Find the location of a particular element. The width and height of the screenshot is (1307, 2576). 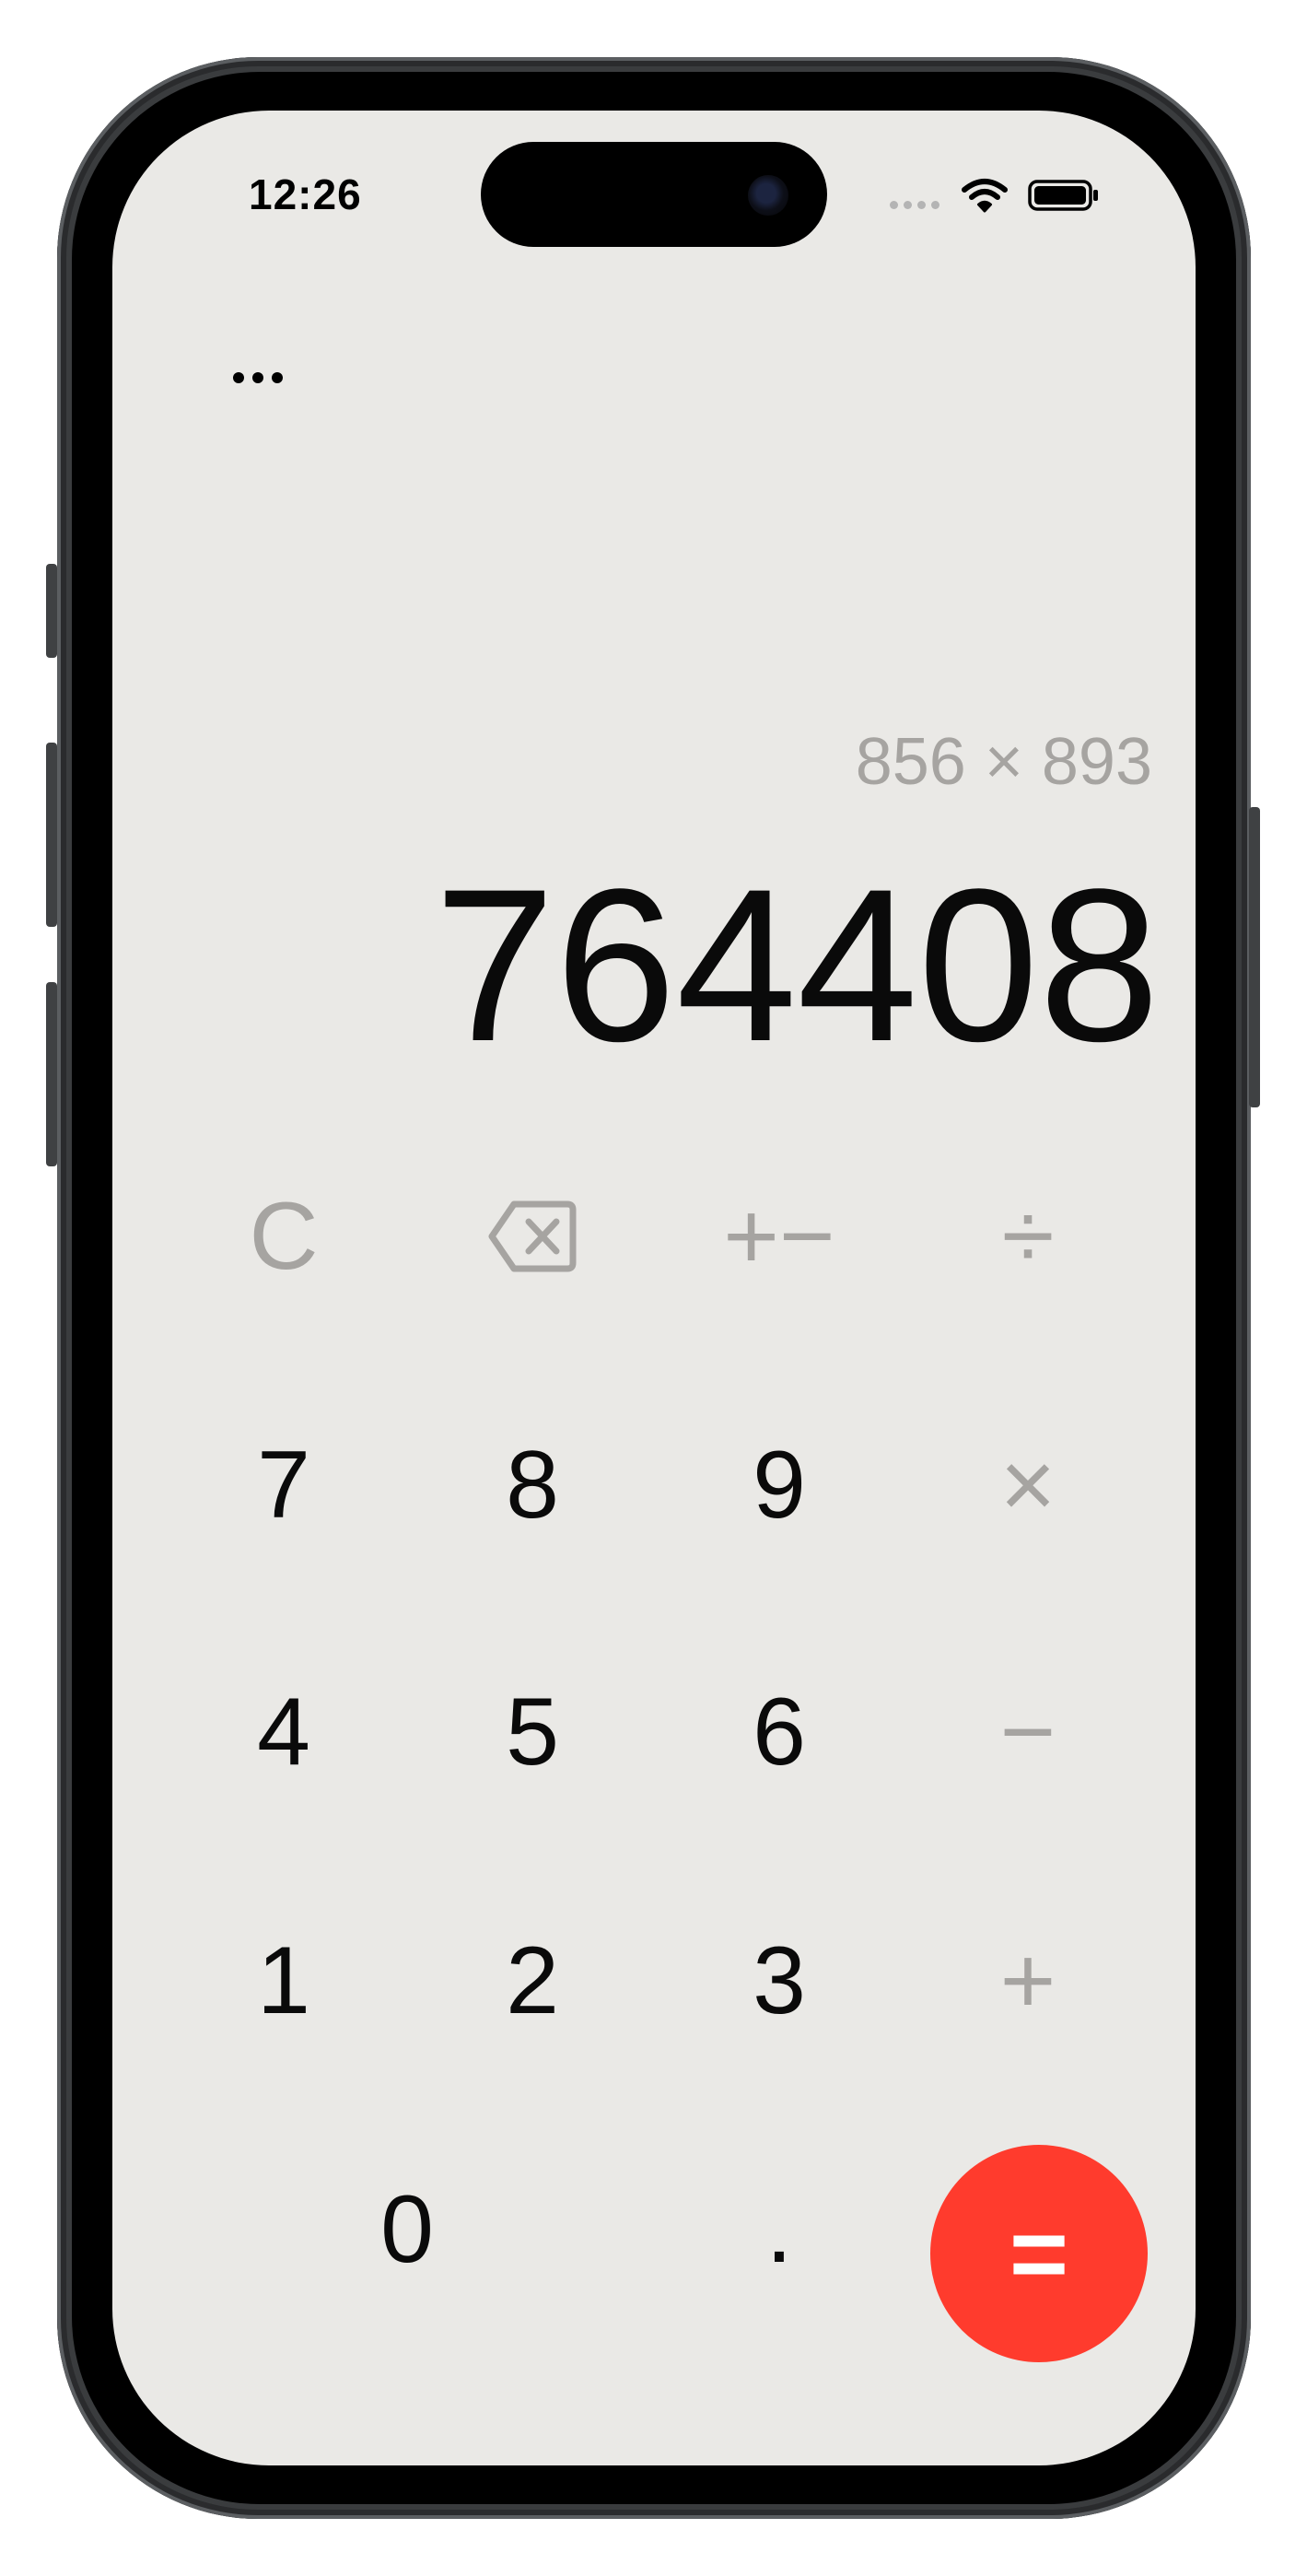

clear-button: C is located at coordinates (284, 1236).